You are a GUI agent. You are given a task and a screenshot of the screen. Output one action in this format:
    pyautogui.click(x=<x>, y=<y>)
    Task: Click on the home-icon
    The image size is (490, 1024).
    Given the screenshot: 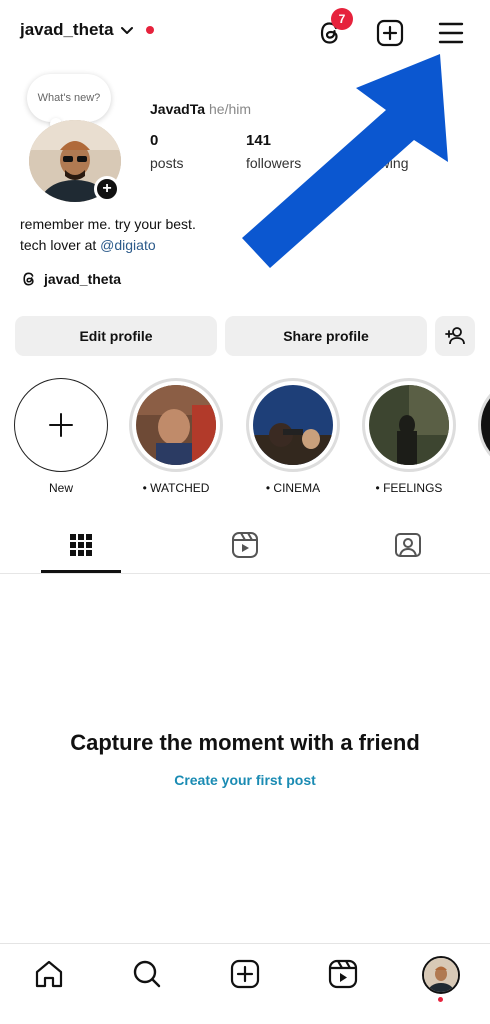 What is the action you would take?
    pyautogui.click(x=49, y=974)
    